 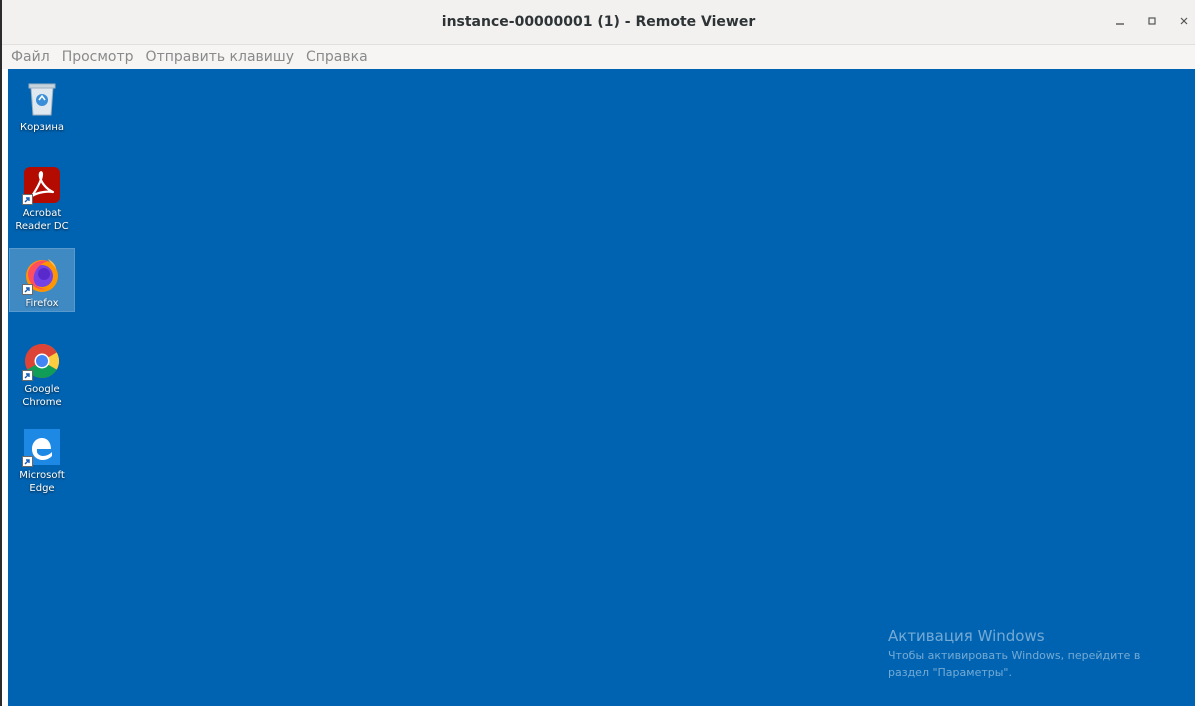 What do you see at coordinates (42, 127) in the screenshot?
I see `desktop-icon-label: Корзина` at bounding box center [42, 127].